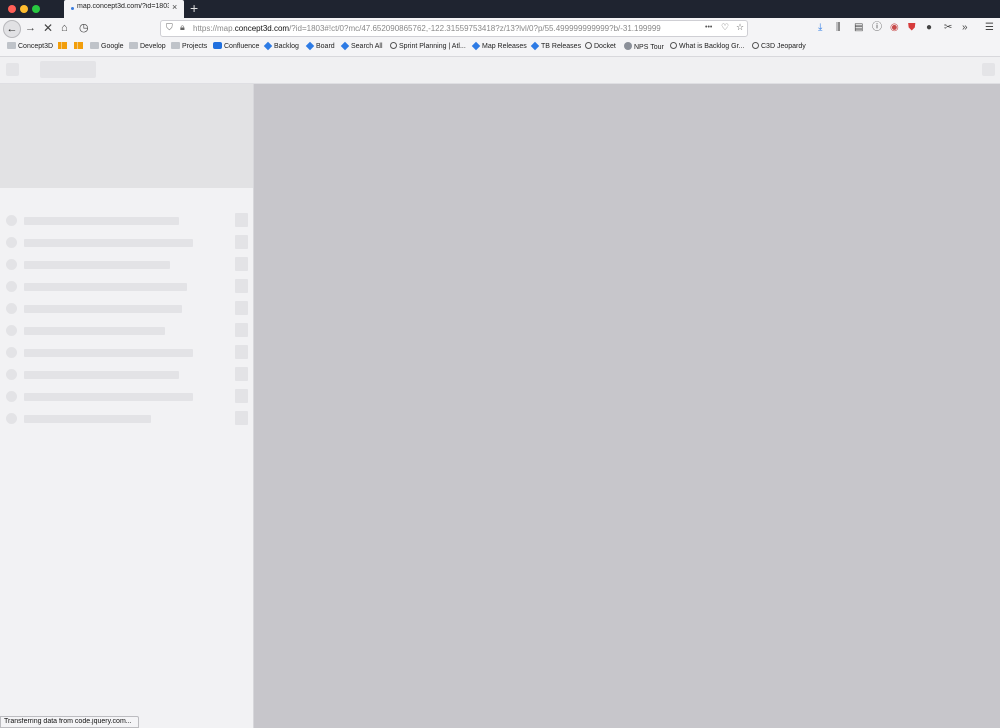 The image size is (1000, 728). Describe the element at coordinates (217, 45) in the screenshot. I see `confluence-icon` at that location.